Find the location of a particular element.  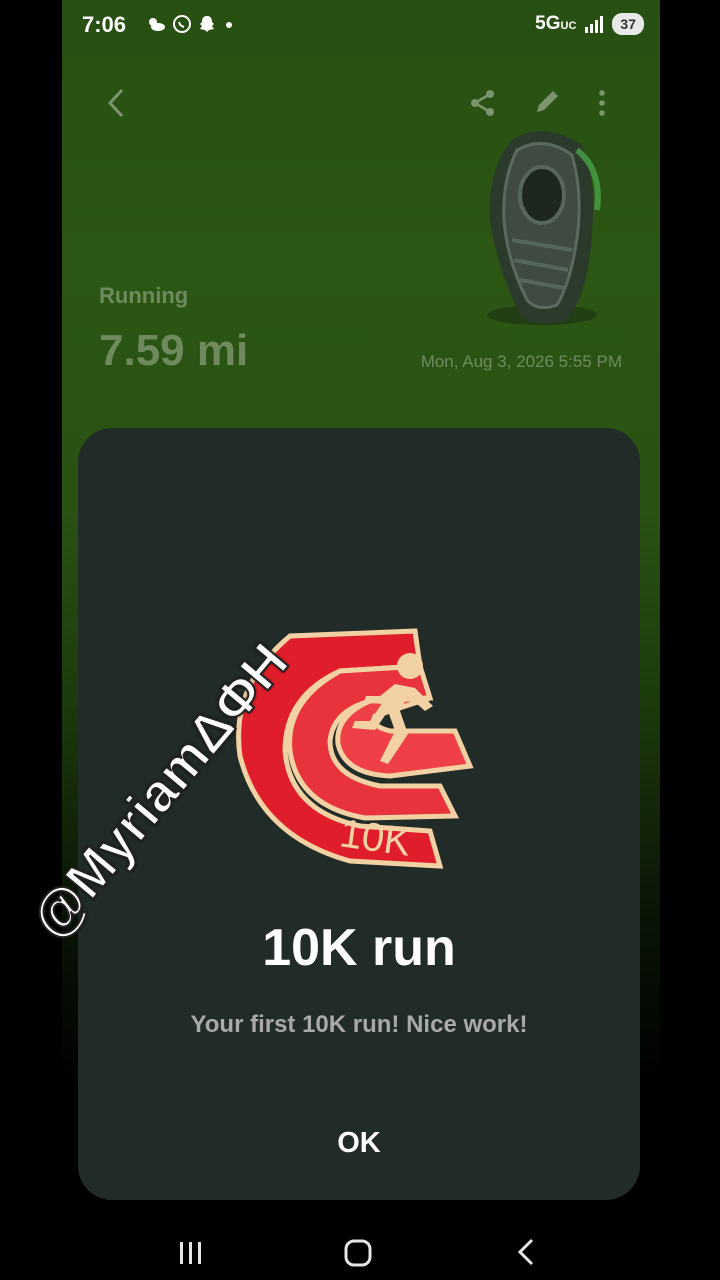

notification-icons is located at coordinates (191, 24).